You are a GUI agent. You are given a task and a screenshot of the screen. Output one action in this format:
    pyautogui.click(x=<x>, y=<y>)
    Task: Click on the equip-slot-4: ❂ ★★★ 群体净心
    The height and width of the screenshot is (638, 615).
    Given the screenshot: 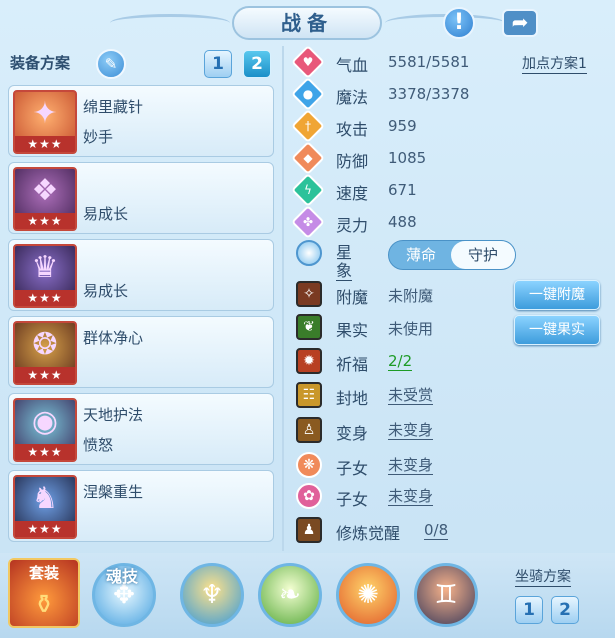 What is the action you would take?
    pyautogui.click(x=141, y=352)
    